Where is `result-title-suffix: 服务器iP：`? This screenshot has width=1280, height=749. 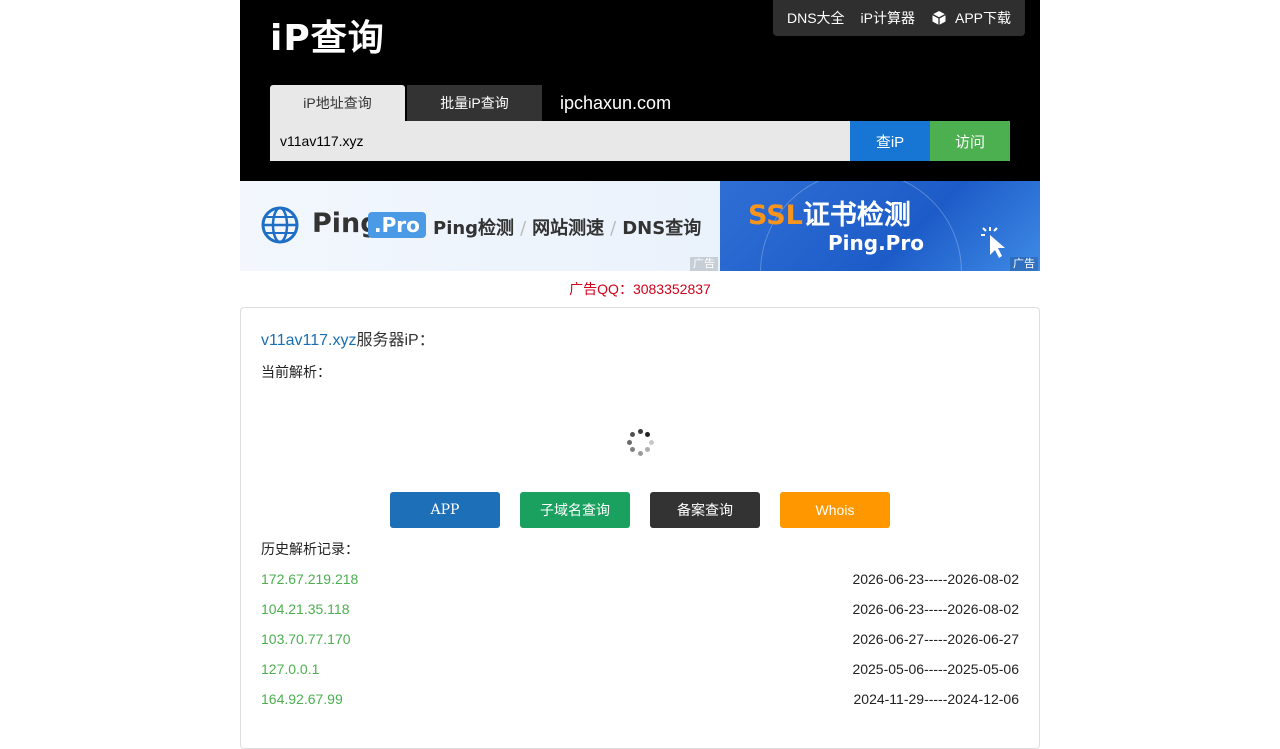 result-title-suffix: 服务器iP： is located at coordinates (395, 340).